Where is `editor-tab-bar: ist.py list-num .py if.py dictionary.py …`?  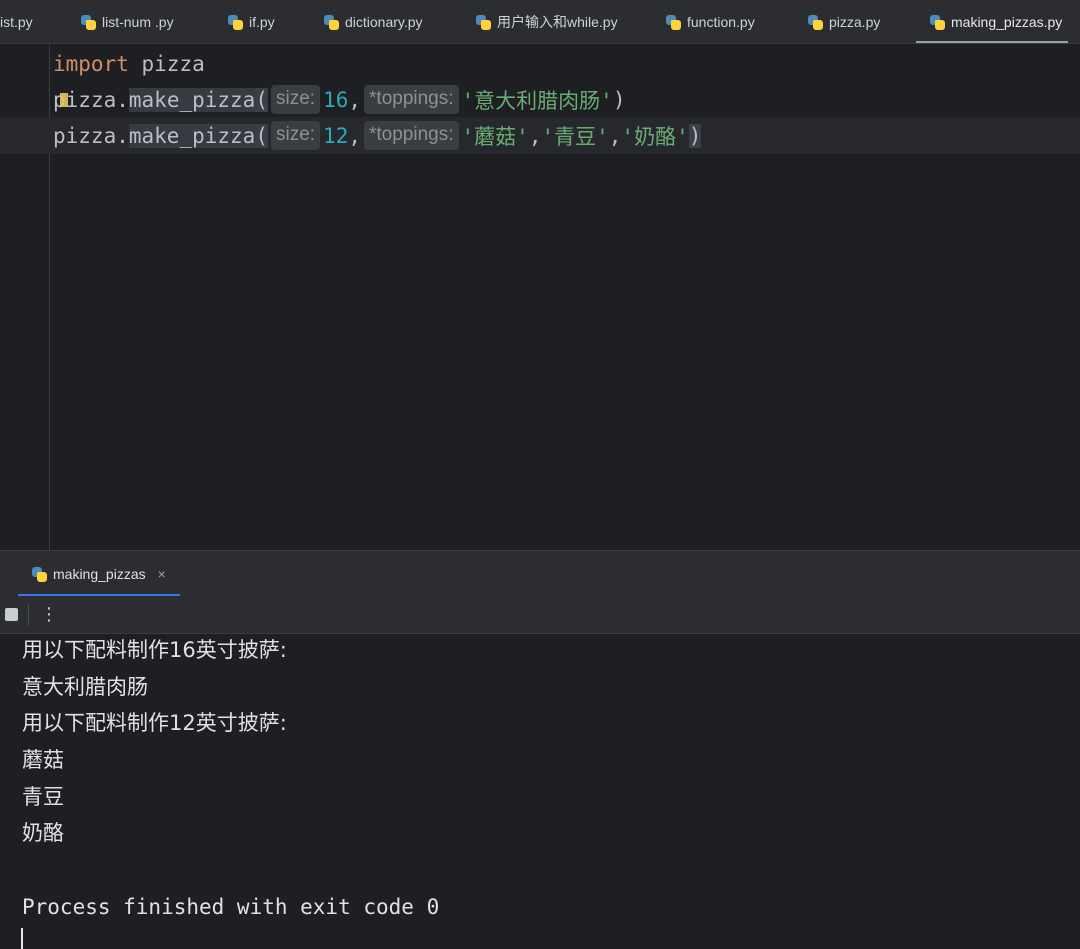 editor-tab-bar: ist.py list-num .py if.py dictionary.py … is located at coordinates (540, 22).